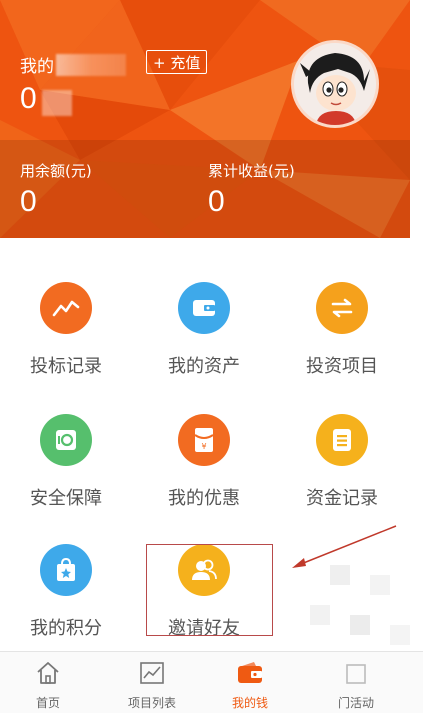 This screenshot has width=423, height=713. I want to click on account-title: 我的, so click(73, 64).